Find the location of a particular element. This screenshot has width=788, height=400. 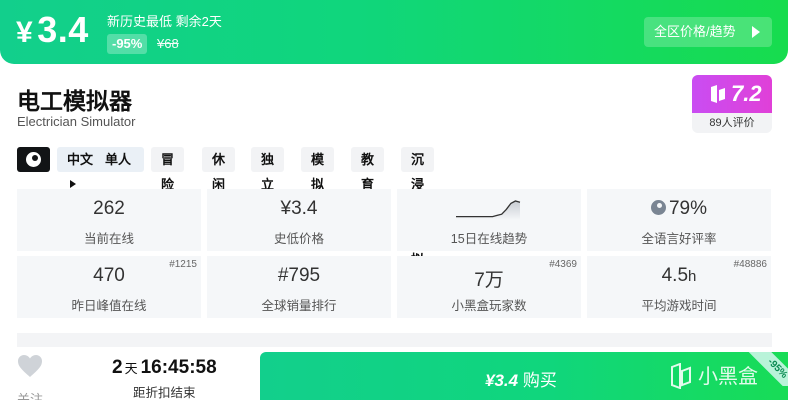

stat-label: 昨日峰值在线 is located at coordinates (109, 306).